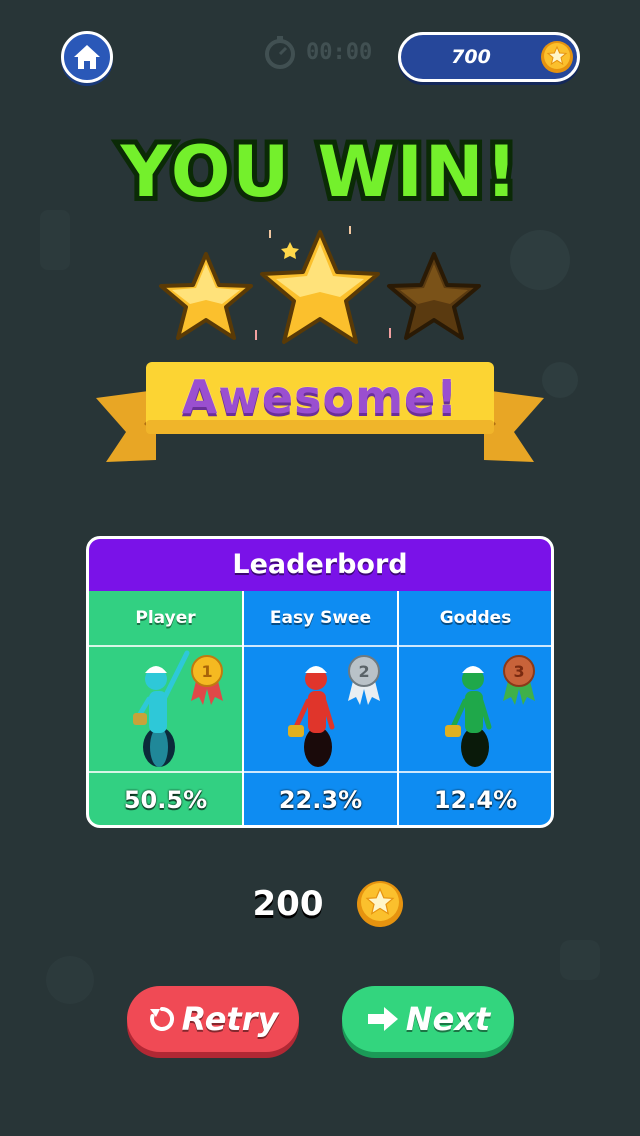 The image size is (640, 1136). Describe the element at coordinates (382, 1019) in the screenshot. I see `arrow-right-icon` at that location.